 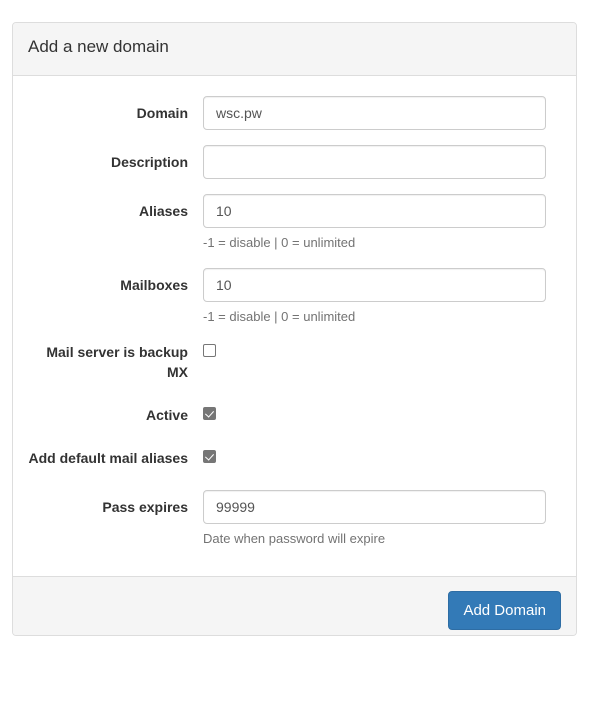 What do you see at coordinates (294, 539) in the screenshot?
I see `pass-expires-help-text: Date when password will expire` at bounding box center [294, 539].